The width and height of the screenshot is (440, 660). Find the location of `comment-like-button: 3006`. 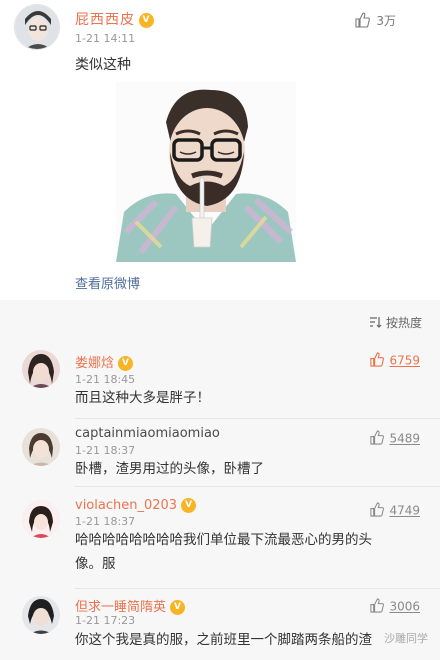

comment-like-button: 3006 is located at coordinates (394, 607).